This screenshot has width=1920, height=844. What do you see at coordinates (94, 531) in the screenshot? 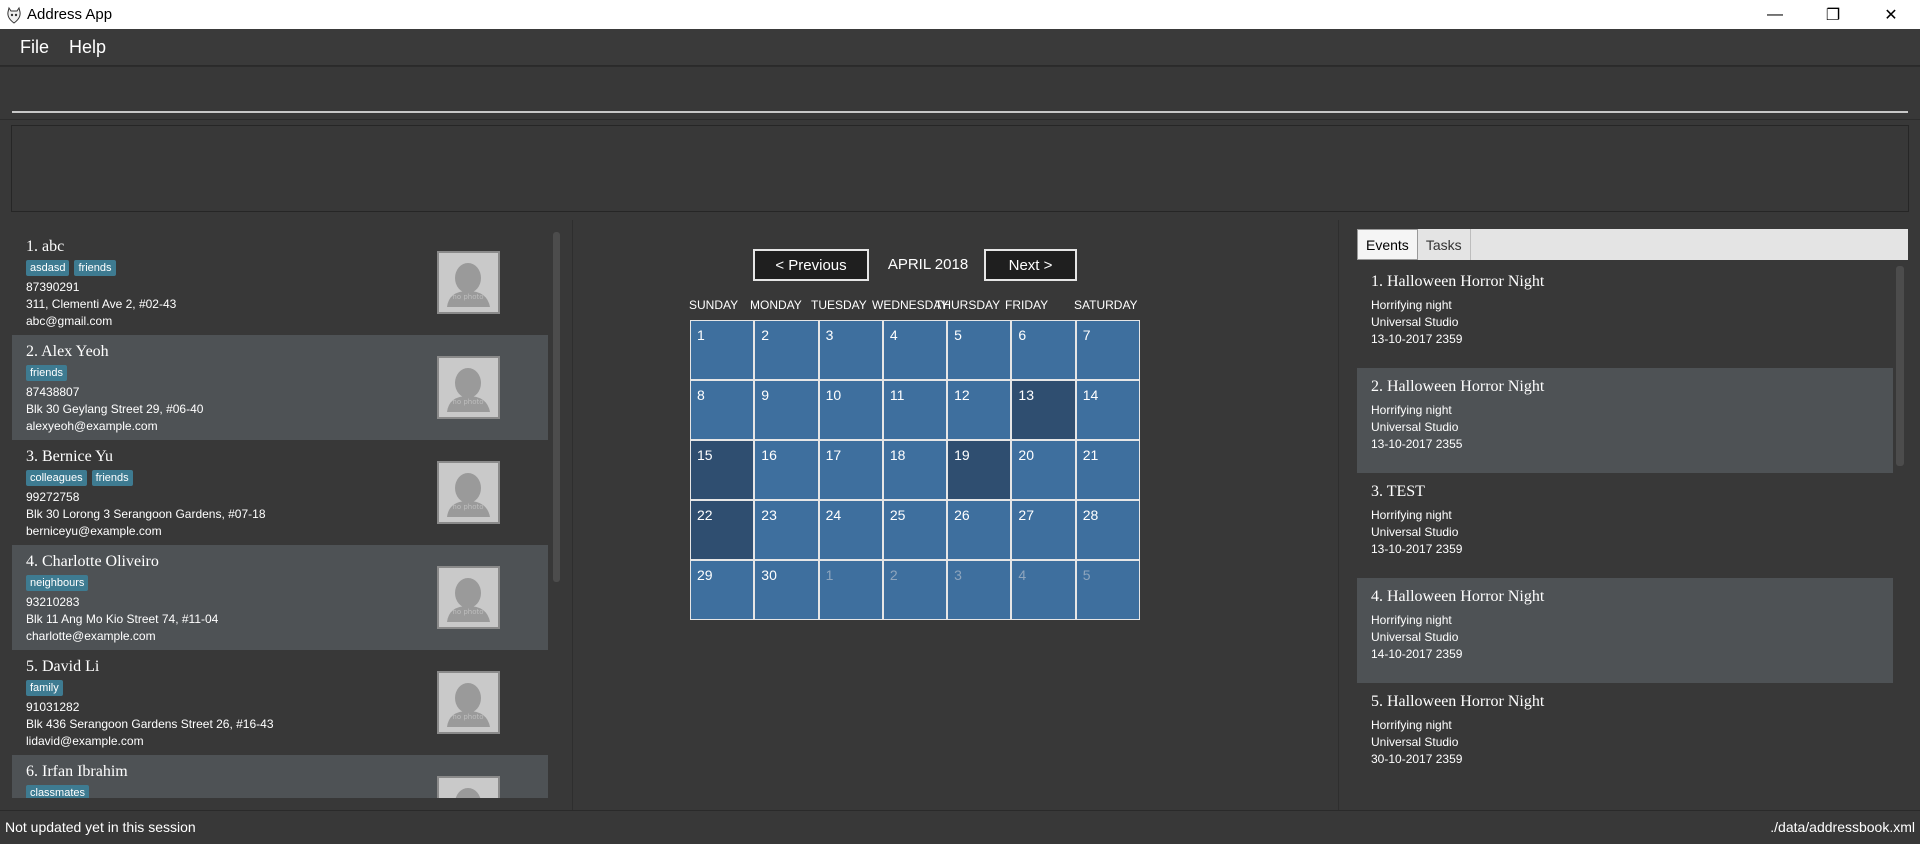
I see `person-email: berniceyu@example.com` at bounding box center [94, 531].